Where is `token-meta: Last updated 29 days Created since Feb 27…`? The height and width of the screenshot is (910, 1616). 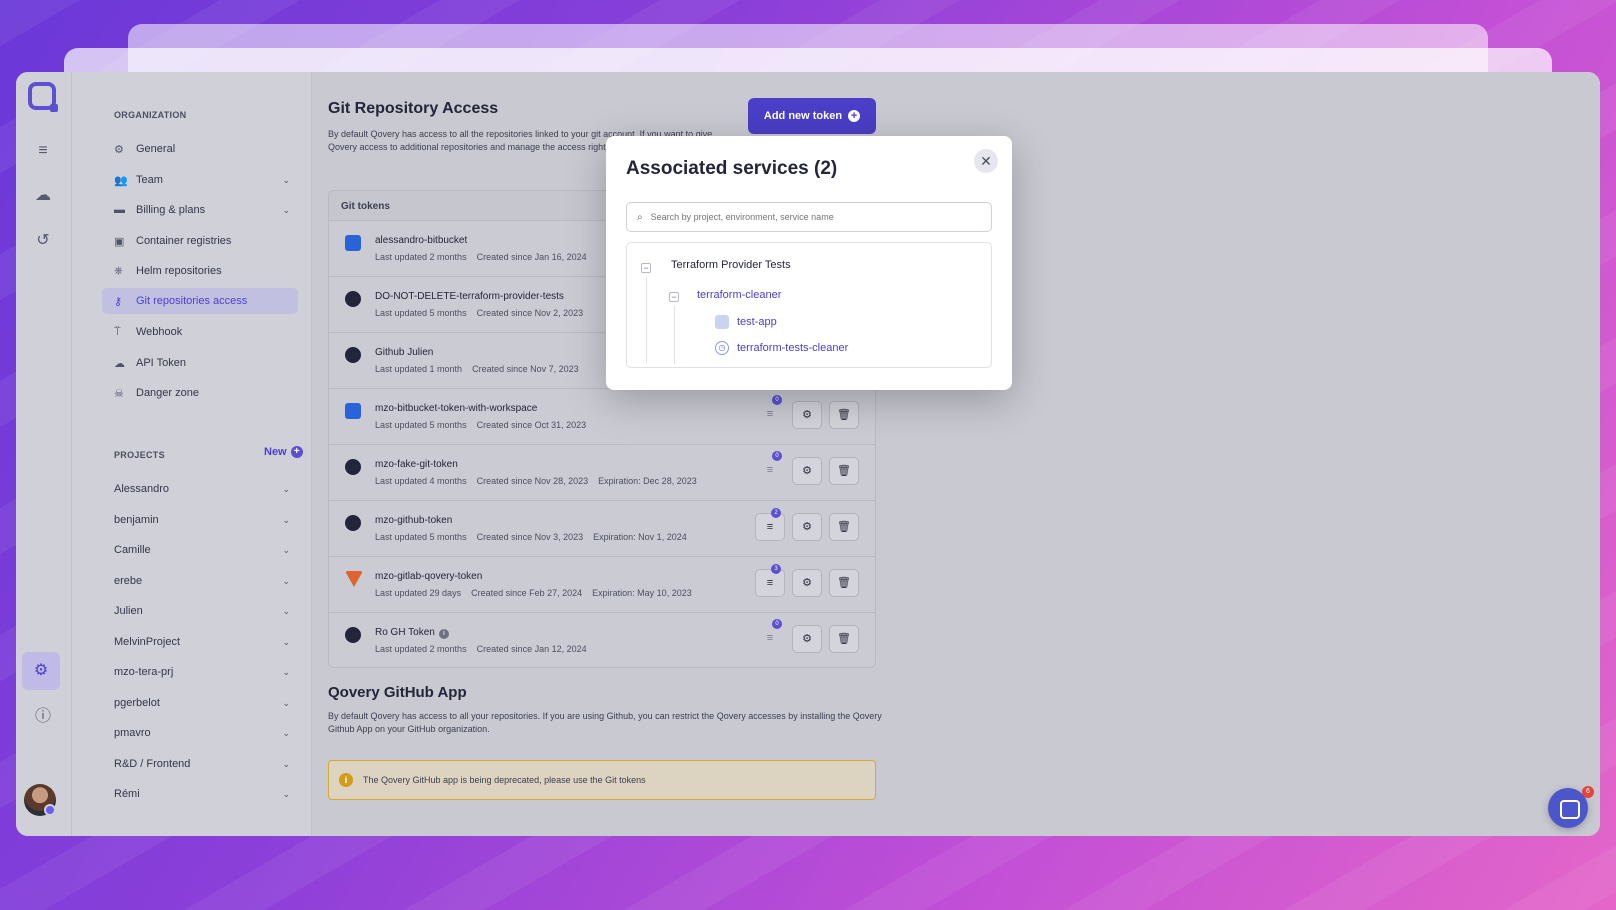 token-meta: Last updated 29 days Created since Feb 27… is located at coordinates (538, 593).